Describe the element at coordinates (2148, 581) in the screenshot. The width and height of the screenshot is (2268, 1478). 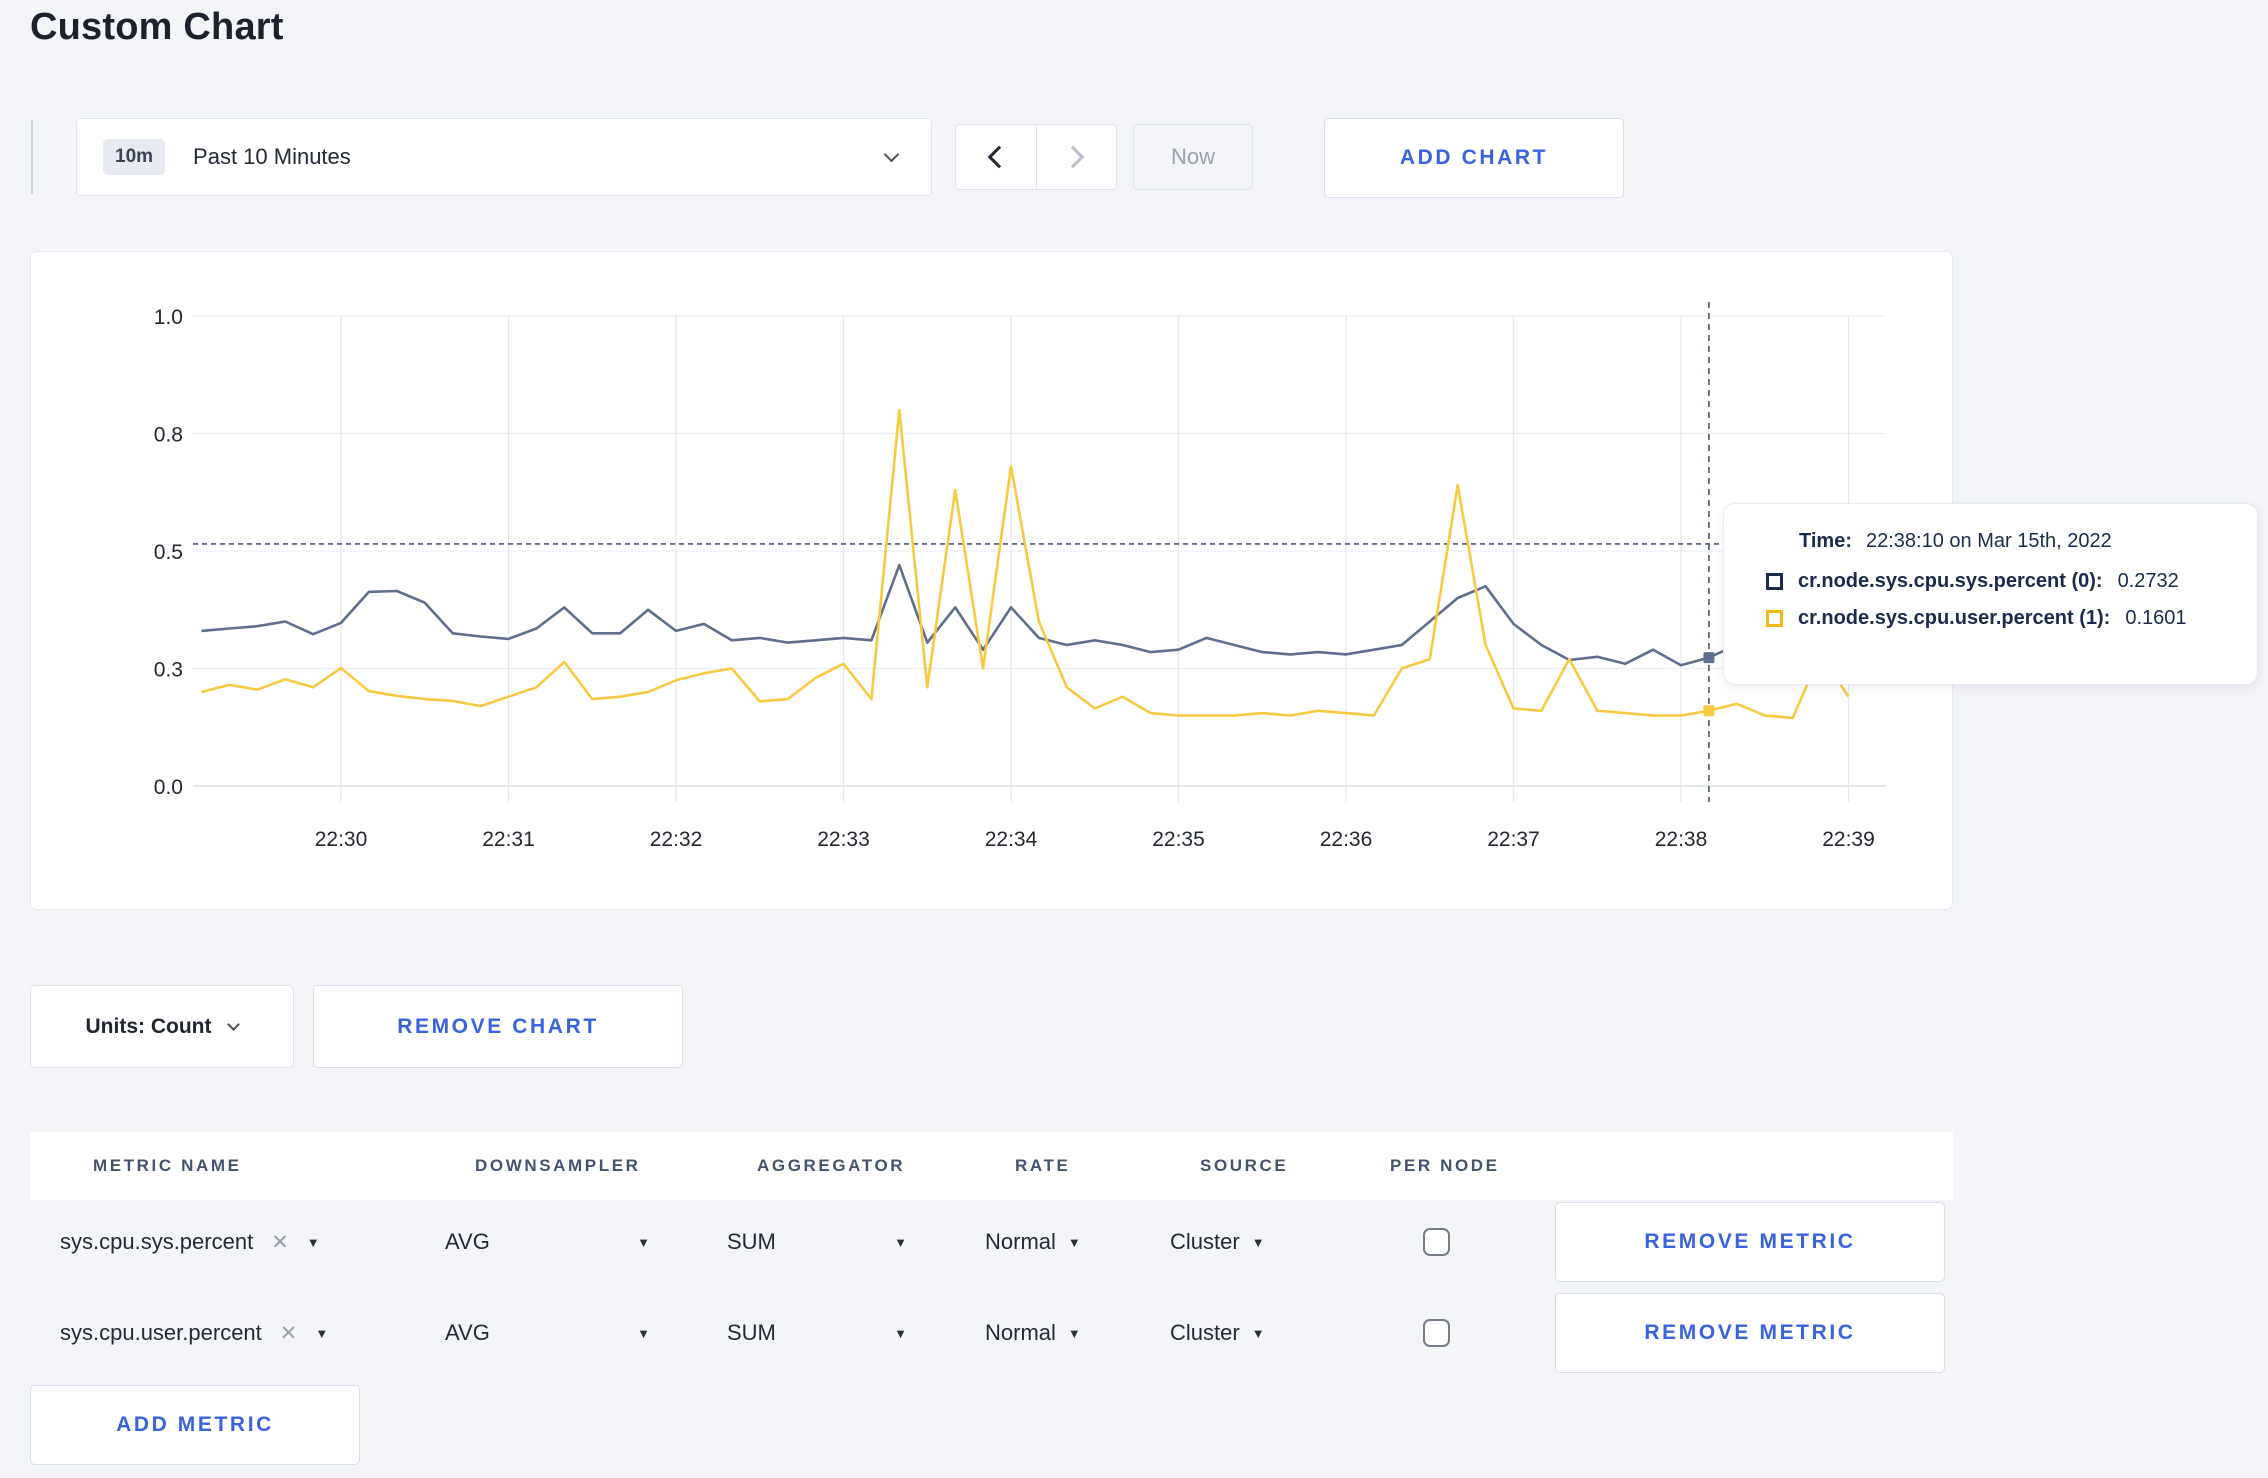
I see `tooltip-series-value: 0.2732` at that location.